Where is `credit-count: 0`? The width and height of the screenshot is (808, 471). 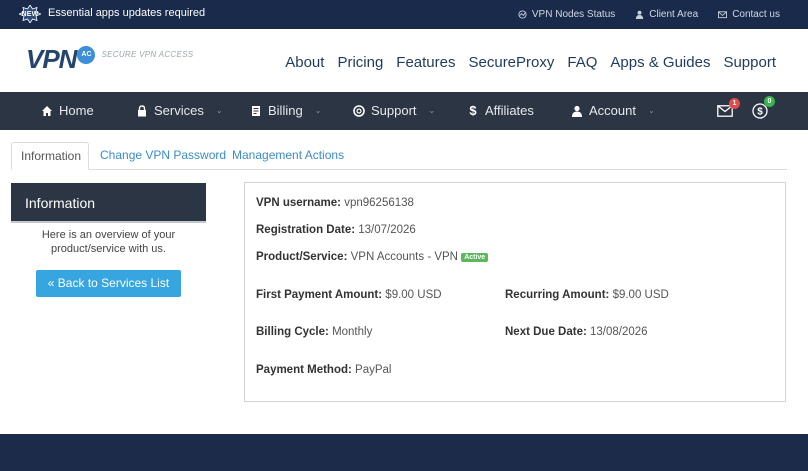
credit-count: 0 is located at coordinates (769, 101).